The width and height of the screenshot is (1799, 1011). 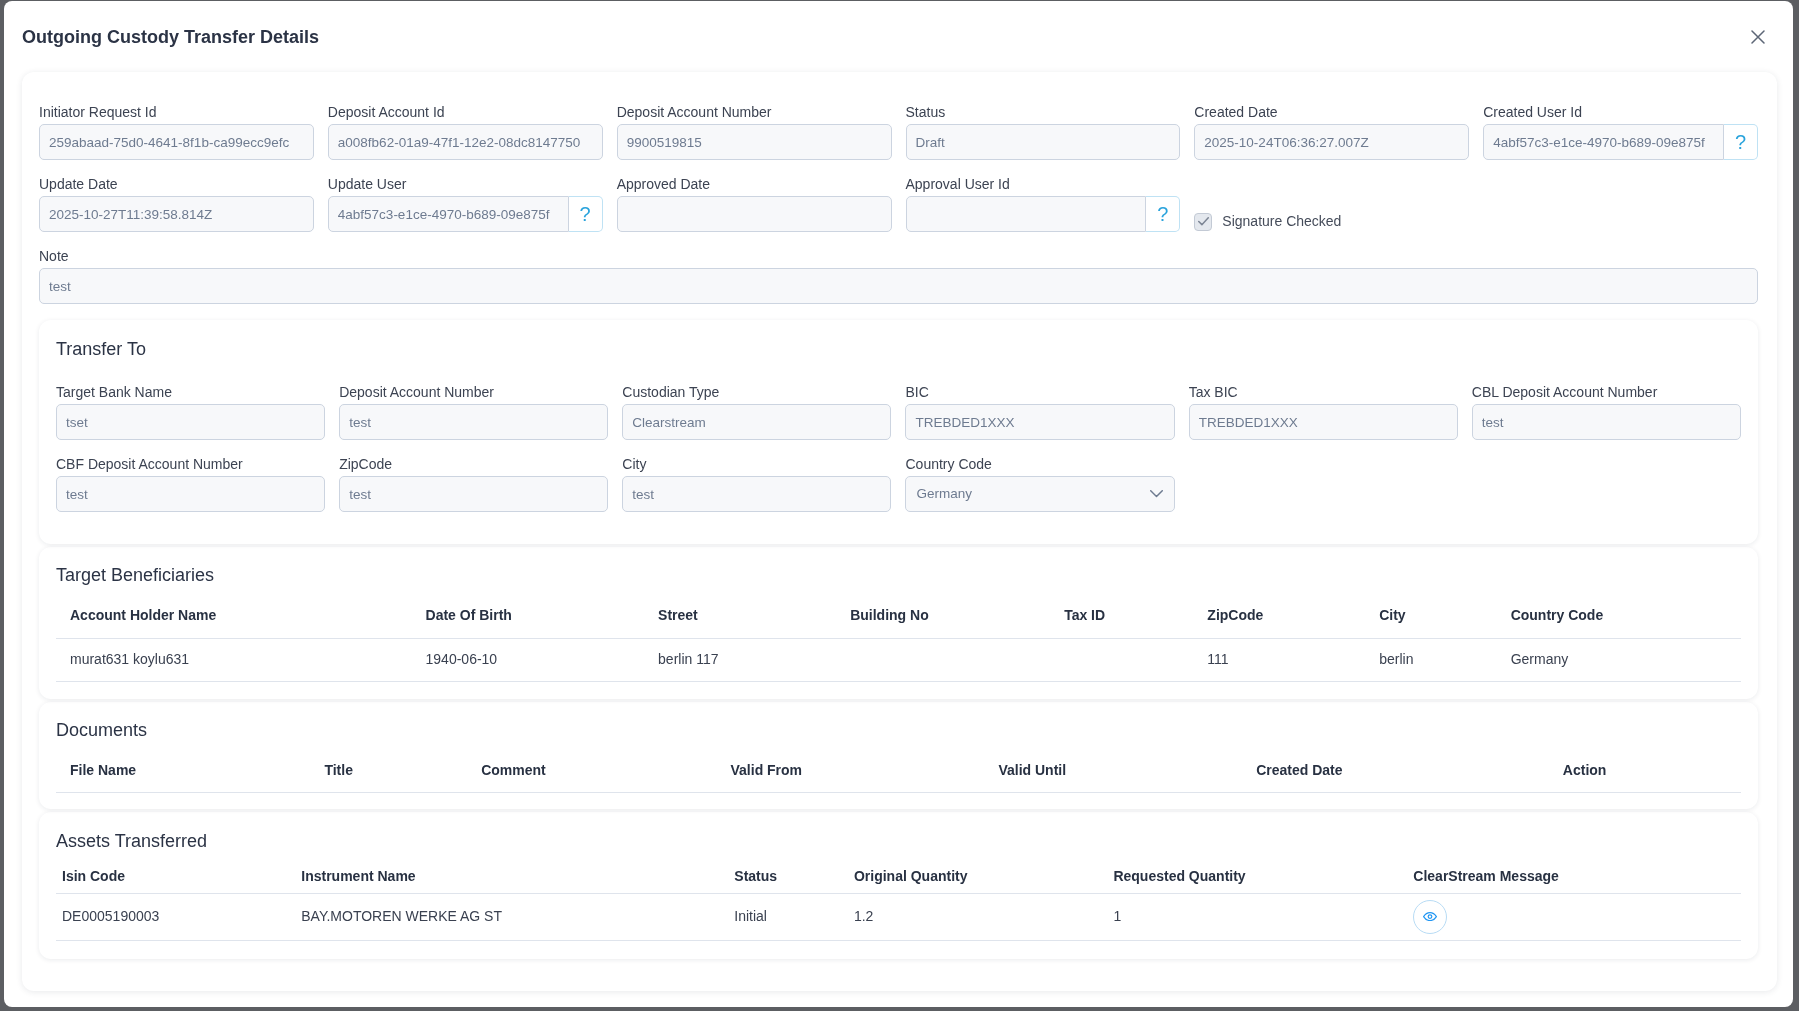 What do you see at coordinates (1565, 392) in the screenshot?
I see `field-label: CBL Deposit Account Number` at bounding box center [1565, 392].